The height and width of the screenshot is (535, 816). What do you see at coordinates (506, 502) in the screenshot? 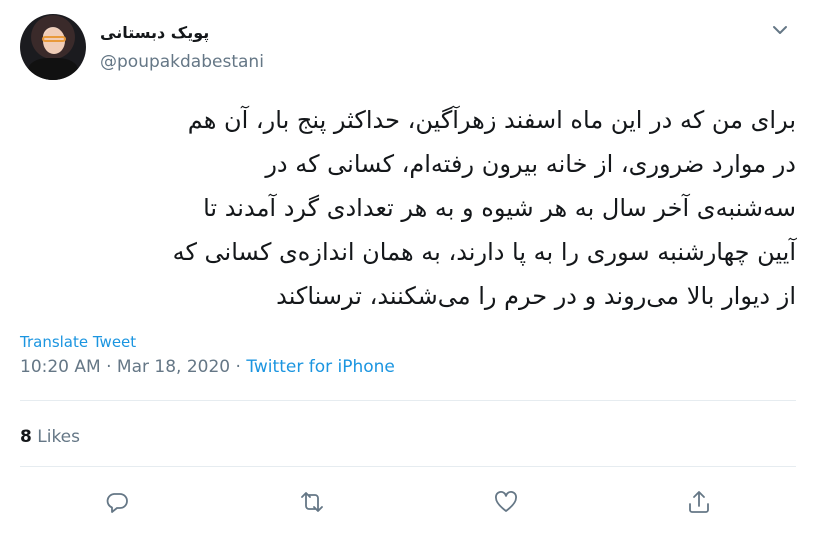
I see `heart-icon` at bounding box center [506, 502].